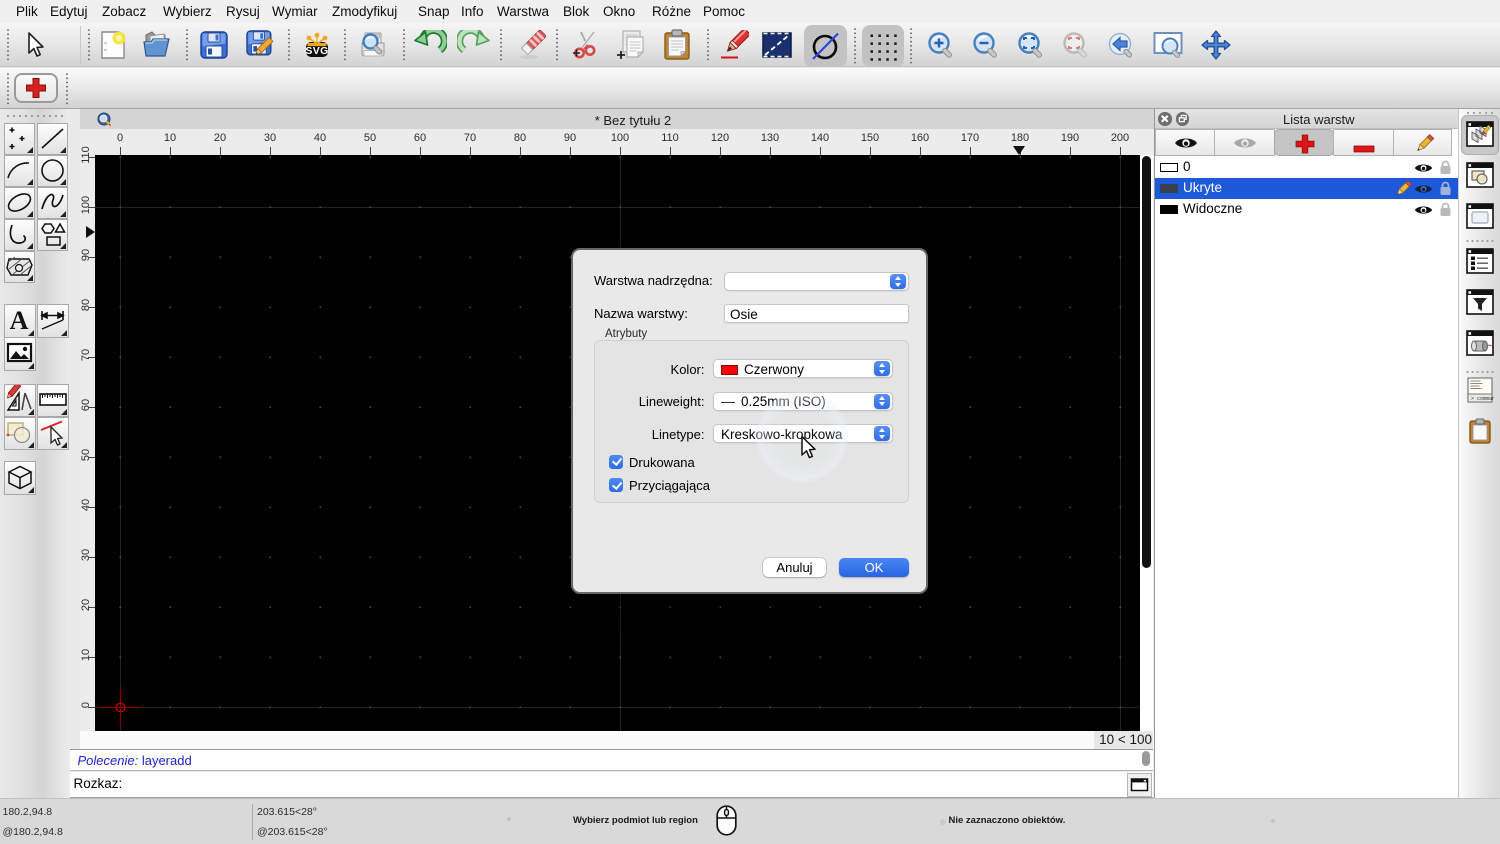 This screenshot has width=1500, height=844. What do you see at coordinates (19, 320) in the screenshot?
I see `svg-text: A` at bounding box center [19, 320].